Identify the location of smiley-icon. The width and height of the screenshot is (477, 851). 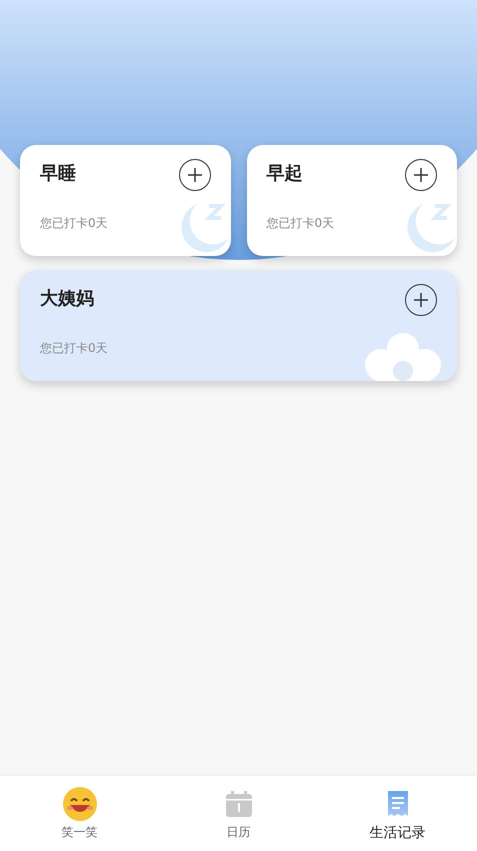
(80, 804).